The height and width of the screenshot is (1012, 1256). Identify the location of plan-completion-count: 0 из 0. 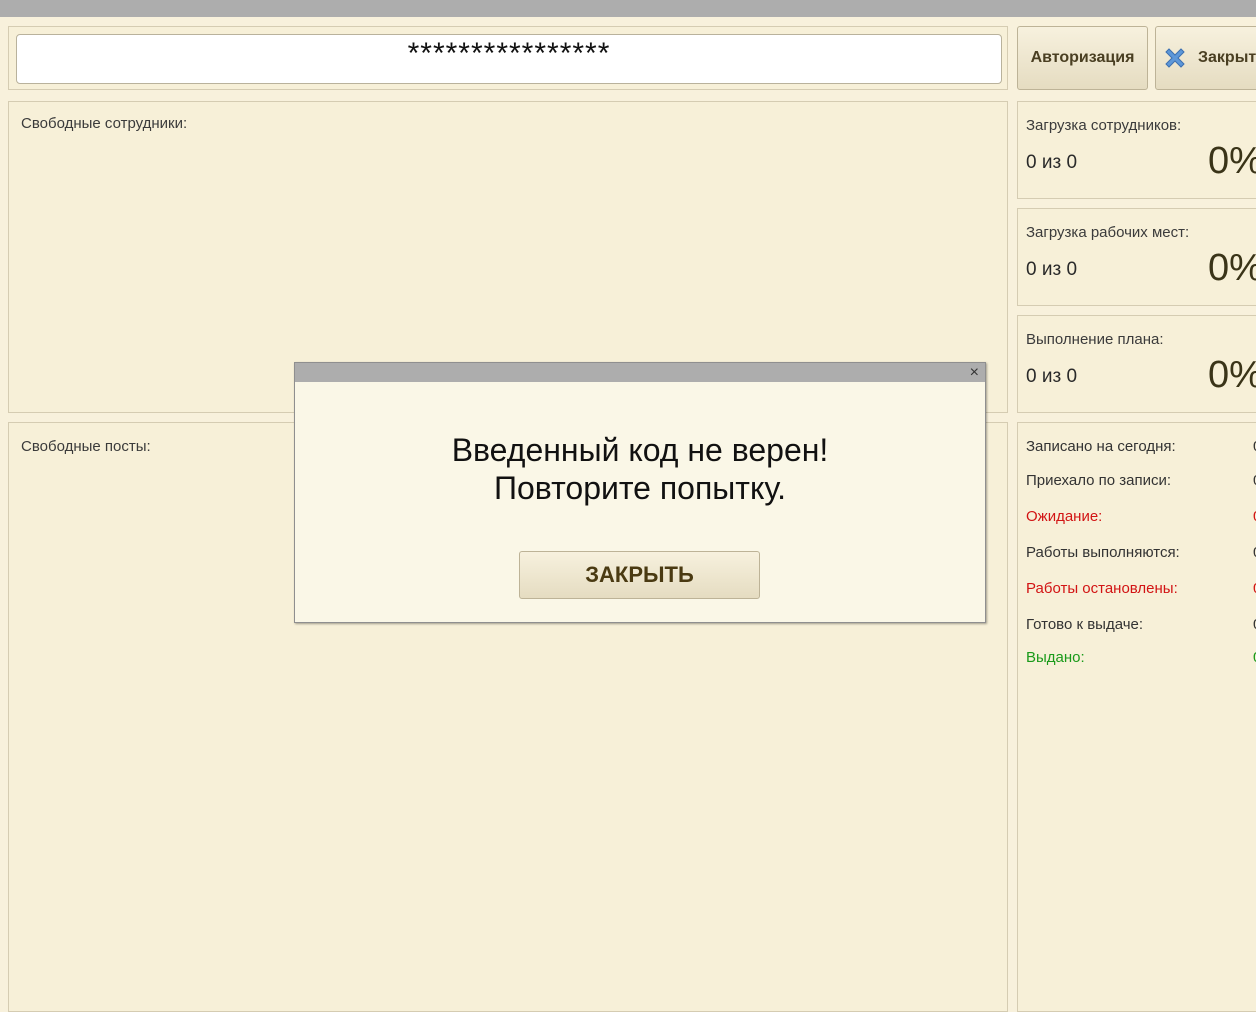
(1052, 376).